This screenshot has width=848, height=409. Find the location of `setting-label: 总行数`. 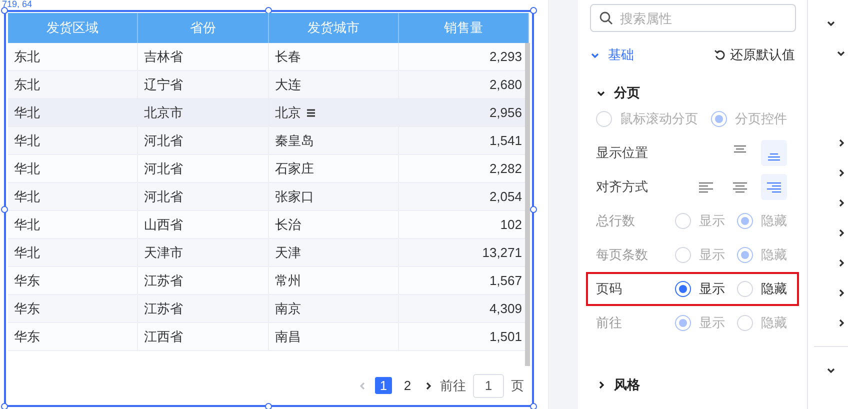

setting-label: 总行数 is located at coordinates (616, 221).